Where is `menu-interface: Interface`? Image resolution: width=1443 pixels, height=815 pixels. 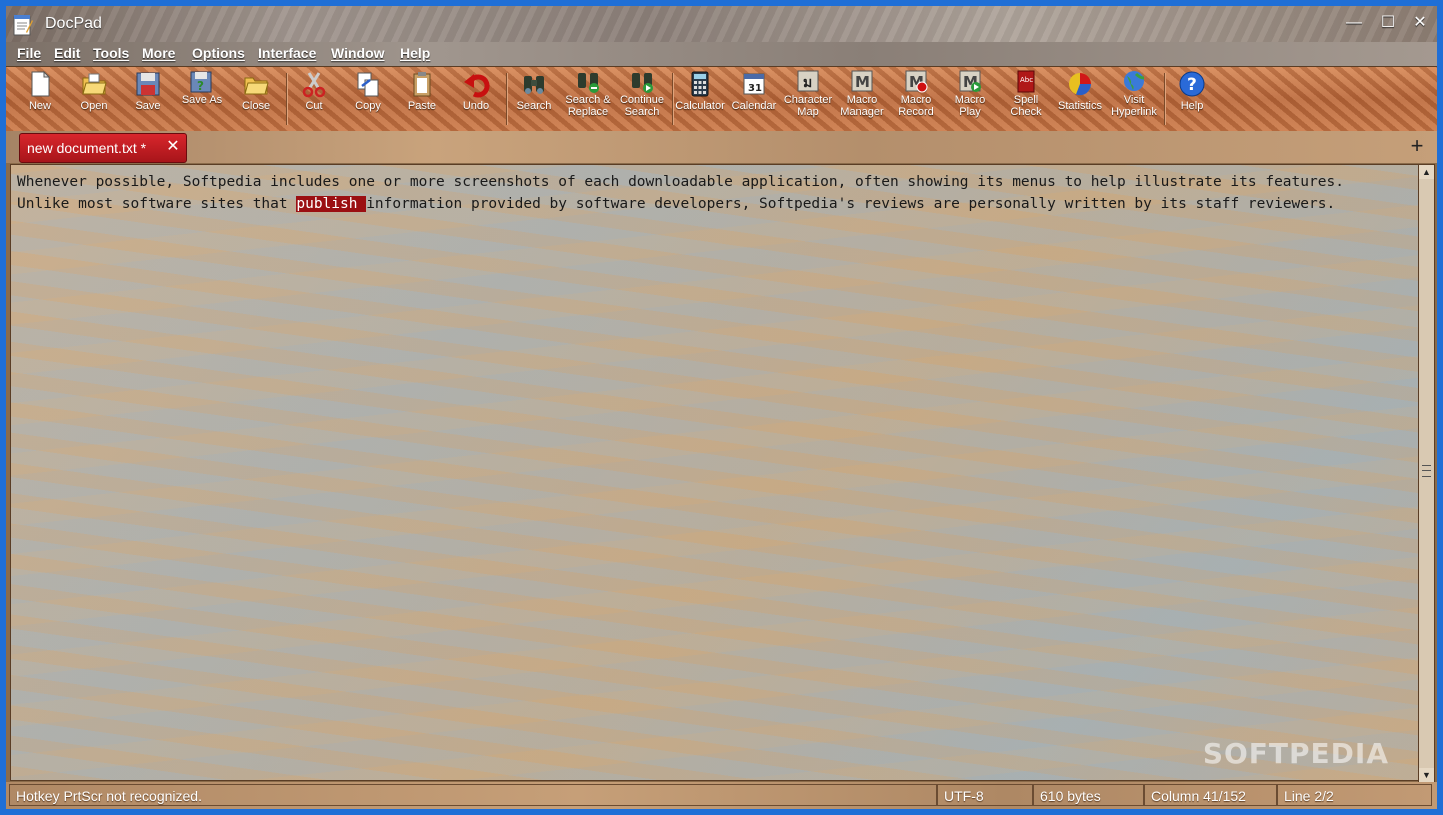
menu-interface: Interface is located at coordinates (287, 53).